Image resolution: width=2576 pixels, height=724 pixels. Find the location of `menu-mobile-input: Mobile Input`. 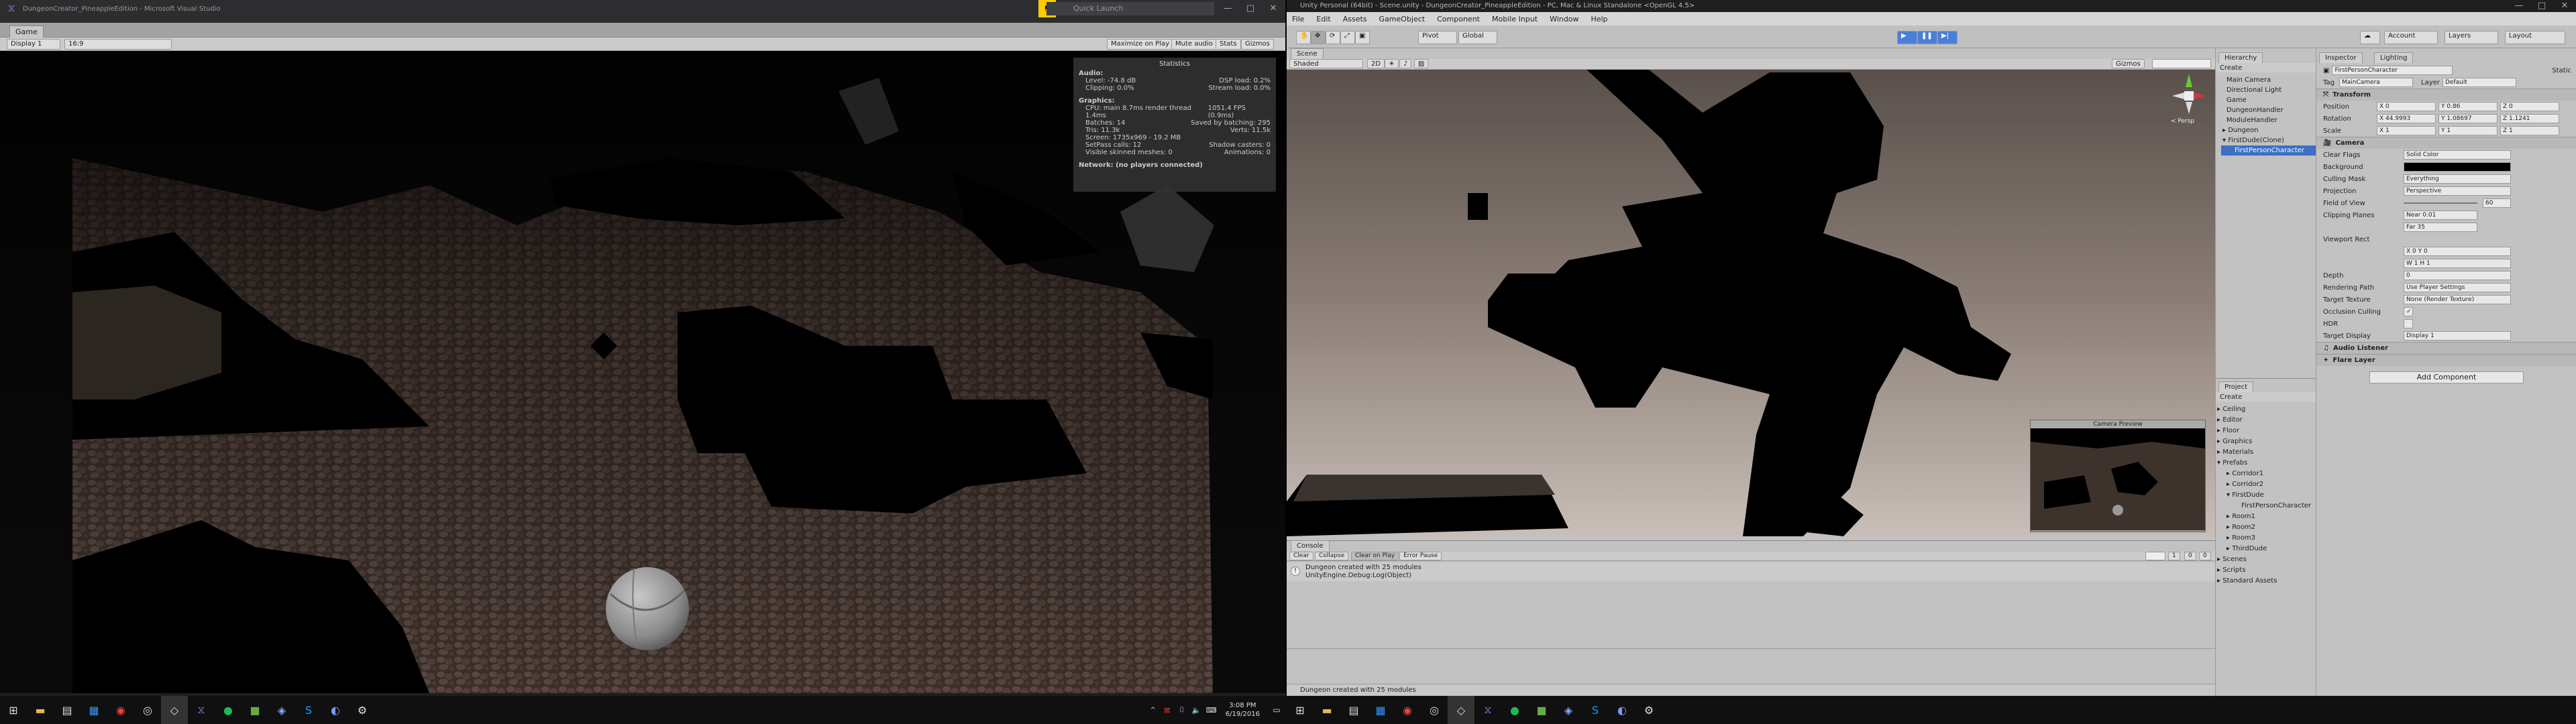

menu-mobile-input: Mobile Input is located at coordinates (1515, 19).